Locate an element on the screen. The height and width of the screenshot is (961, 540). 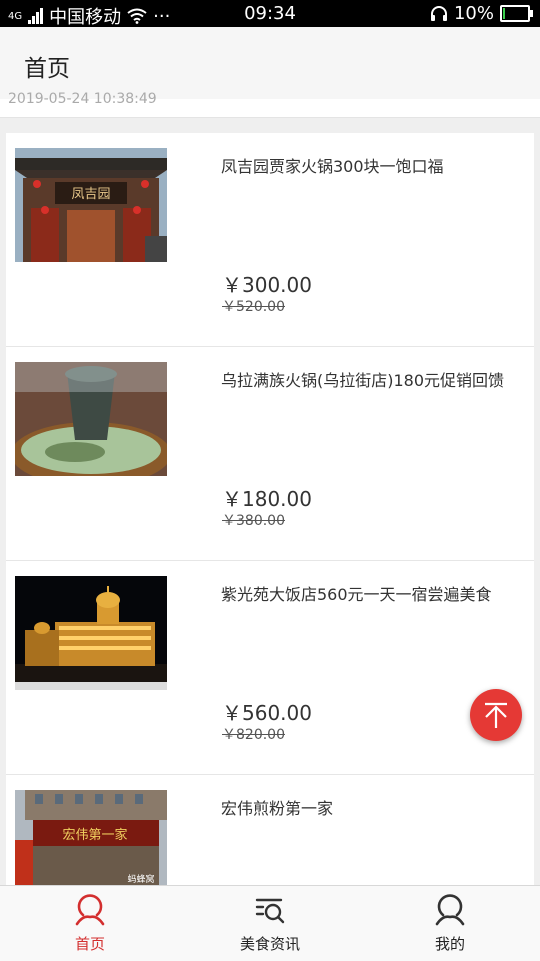
tab-food-news: 美食资讯 is located at coordinates (270, 923).